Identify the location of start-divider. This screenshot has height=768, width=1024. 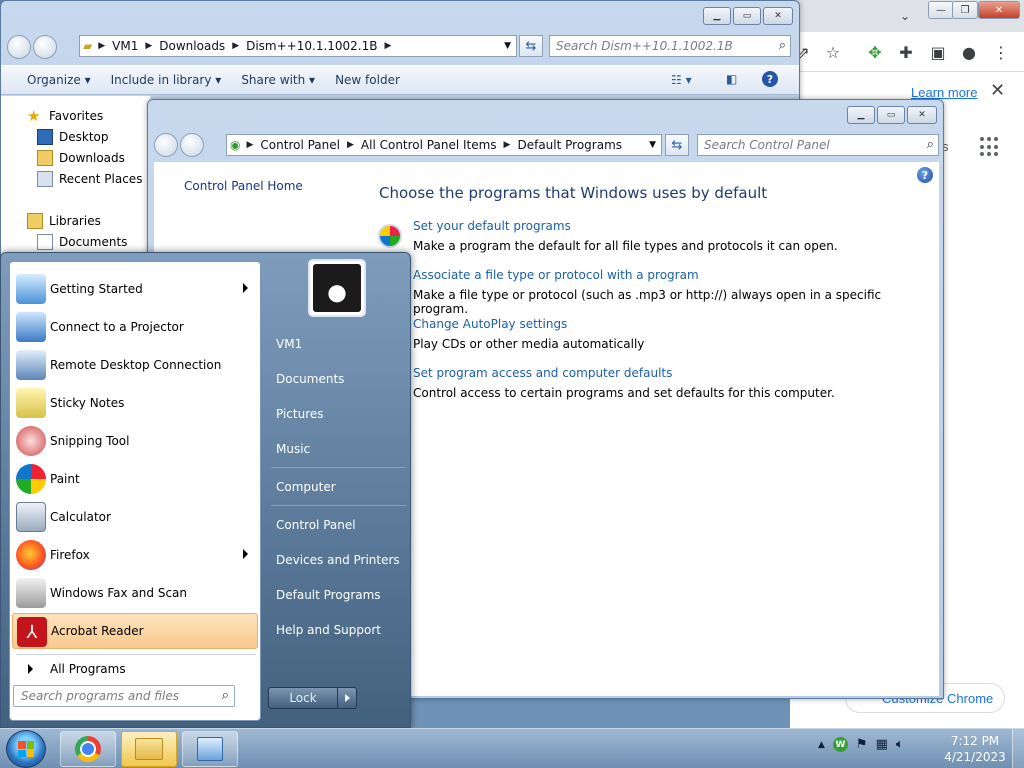
(136, 654).